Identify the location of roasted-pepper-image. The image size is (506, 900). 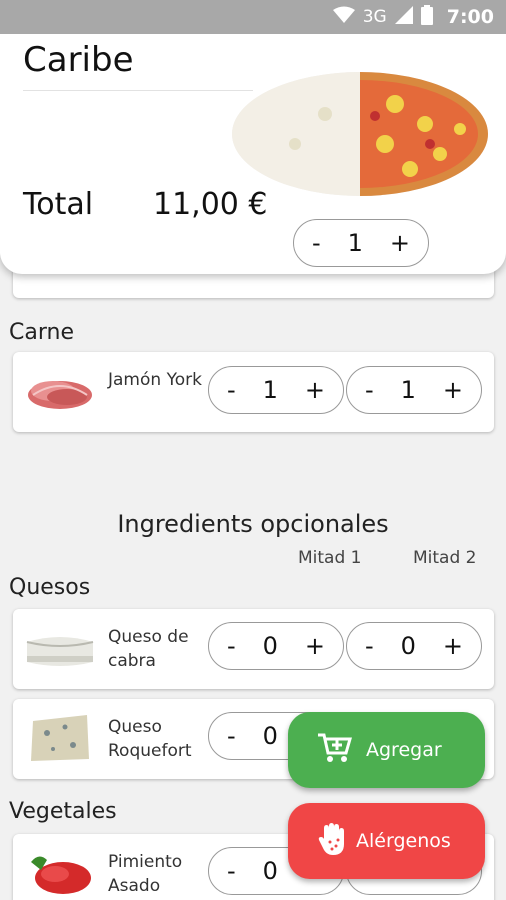
(60, 871).